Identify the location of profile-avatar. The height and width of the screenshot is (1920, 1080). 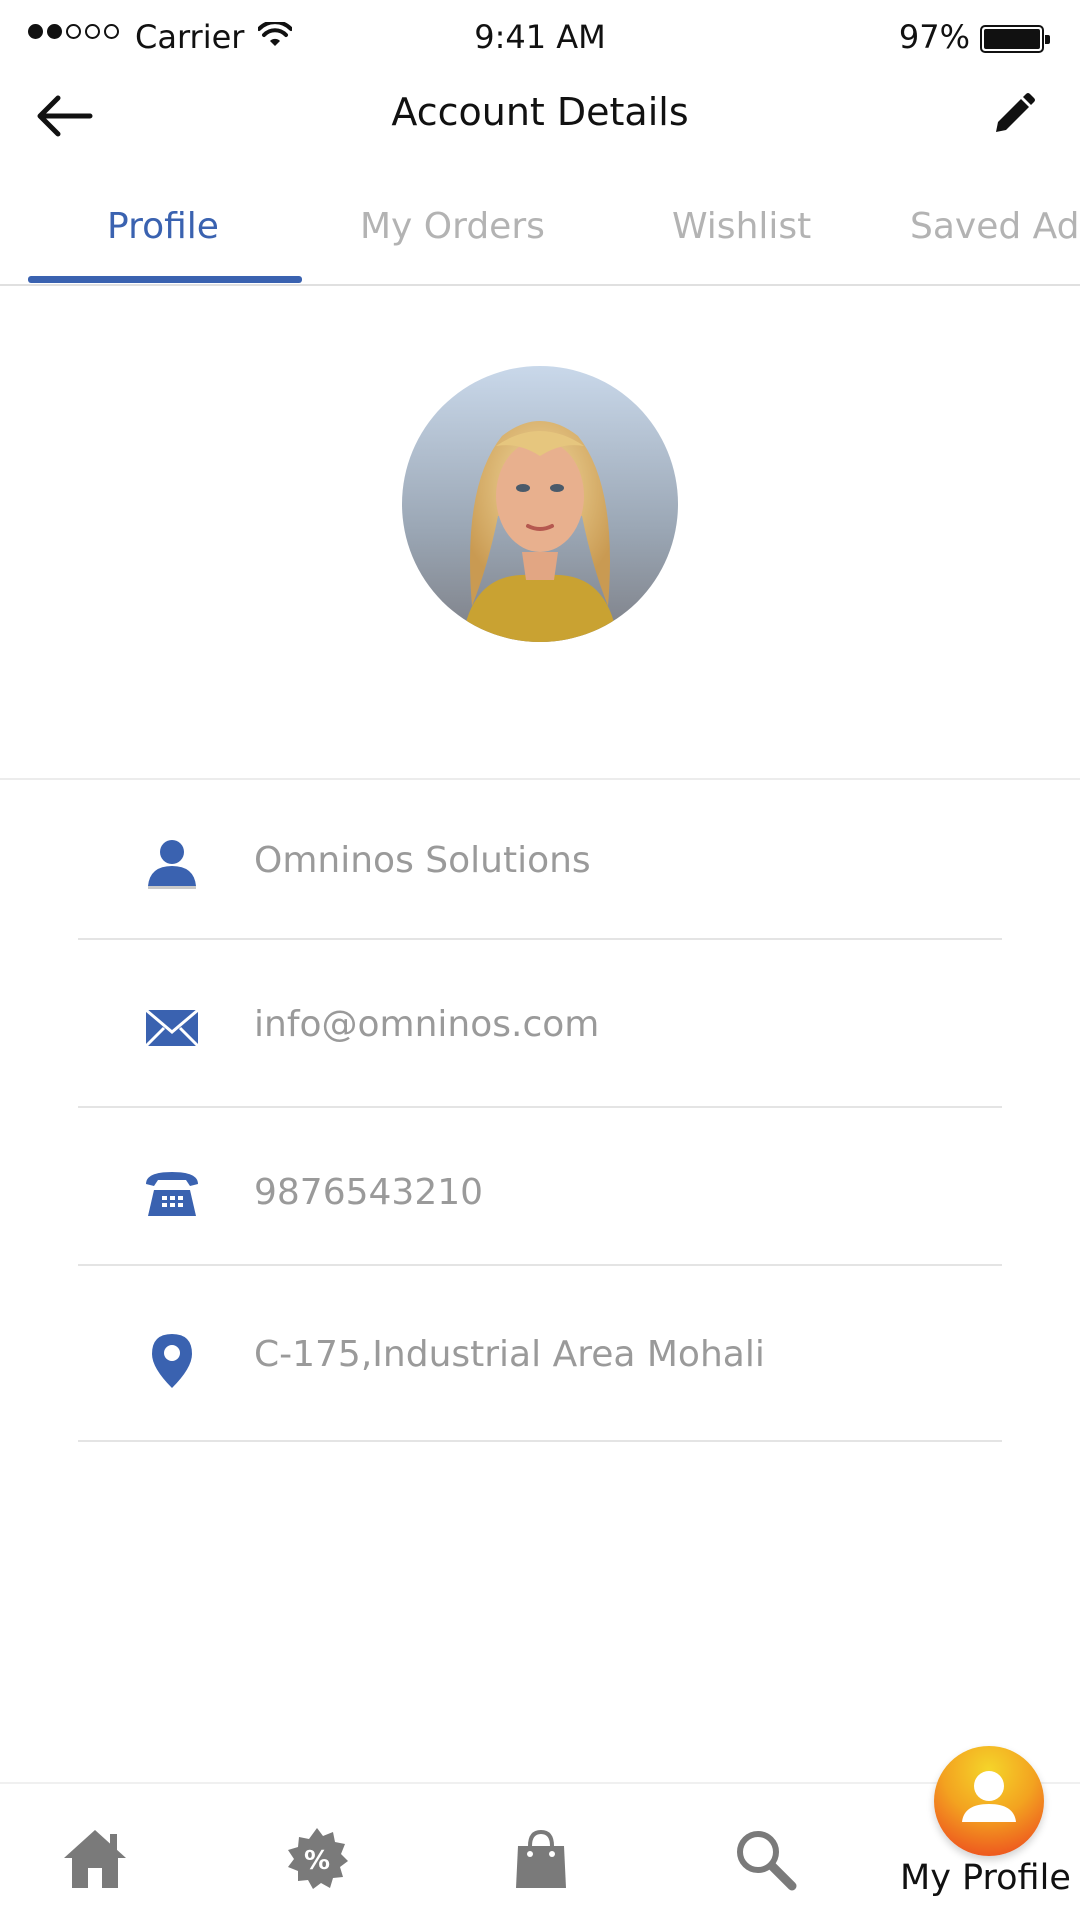
(540, 504).